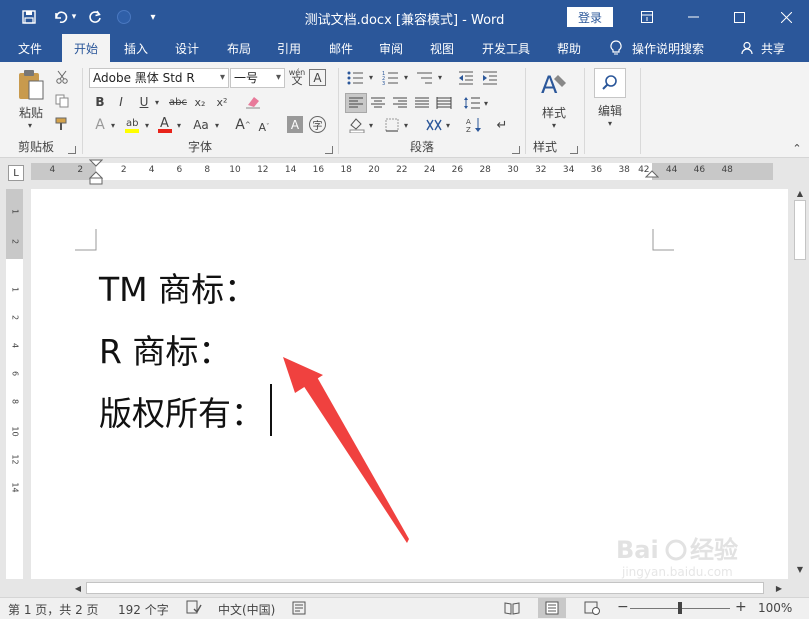 The width and height of the screenshot is (809, 619). What do you see at coordinates (647, 17) in the screenshot?
I see `ribbon-display-icon` at bounding box center [647, 17].